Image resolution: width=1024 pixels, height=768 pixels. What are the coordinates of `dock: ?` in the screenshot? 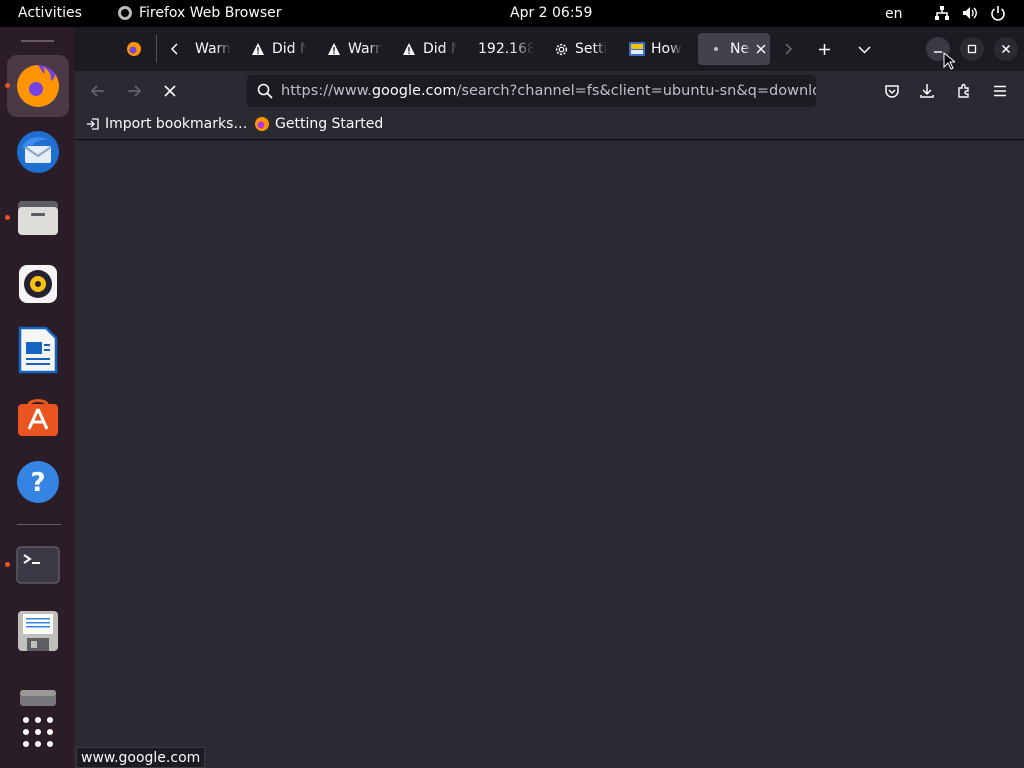 It's located at (37, 397).